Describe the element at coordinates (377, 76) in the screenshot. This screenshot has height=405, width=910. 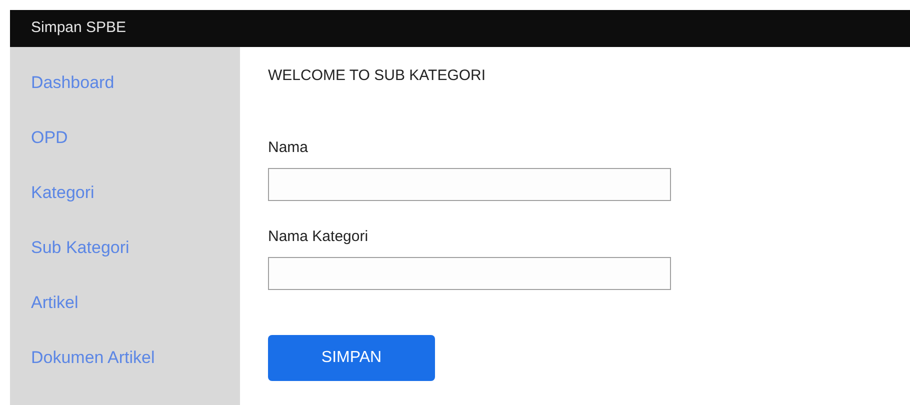
I see `page-heading: WELCOME TO SUB KATEGORI` at that location.